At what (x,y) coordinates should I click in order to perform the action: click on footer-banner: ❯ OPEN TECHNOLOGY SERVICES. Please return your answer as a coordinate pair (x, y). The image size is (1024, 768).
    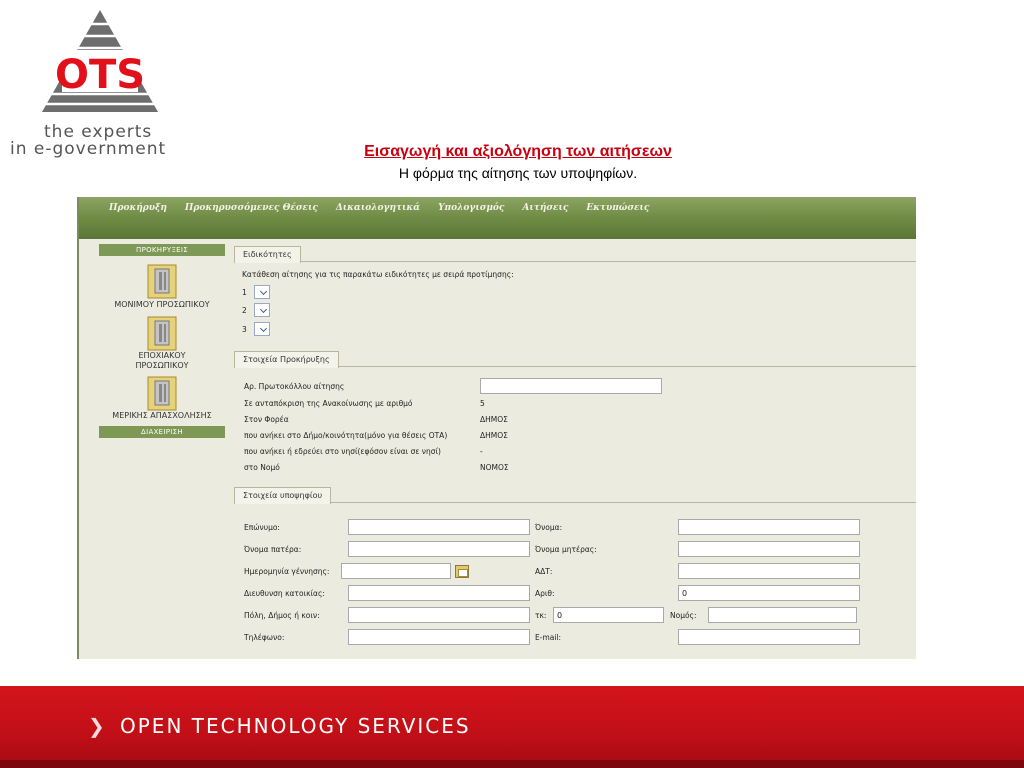
    Looking at the image, I should click on (512, 727).